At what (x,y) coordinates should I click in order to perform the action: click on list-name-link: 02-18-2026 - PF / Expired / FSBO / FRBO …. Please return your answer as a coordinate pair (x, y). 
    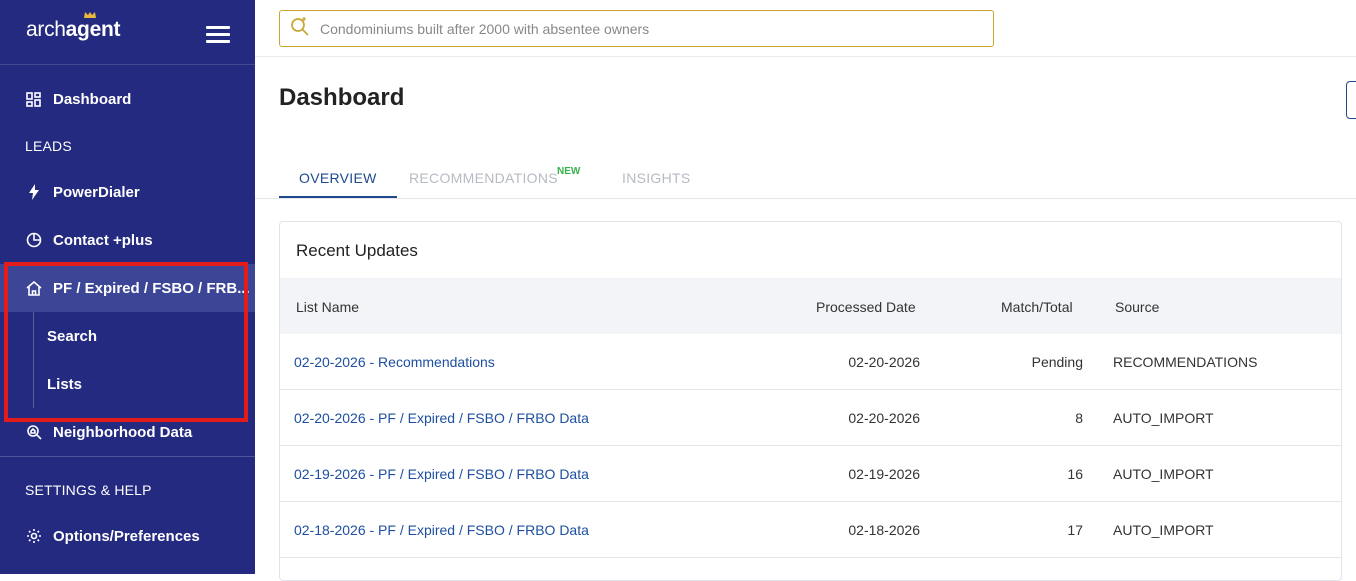
    Looking at the image, I should click on (441, 530).